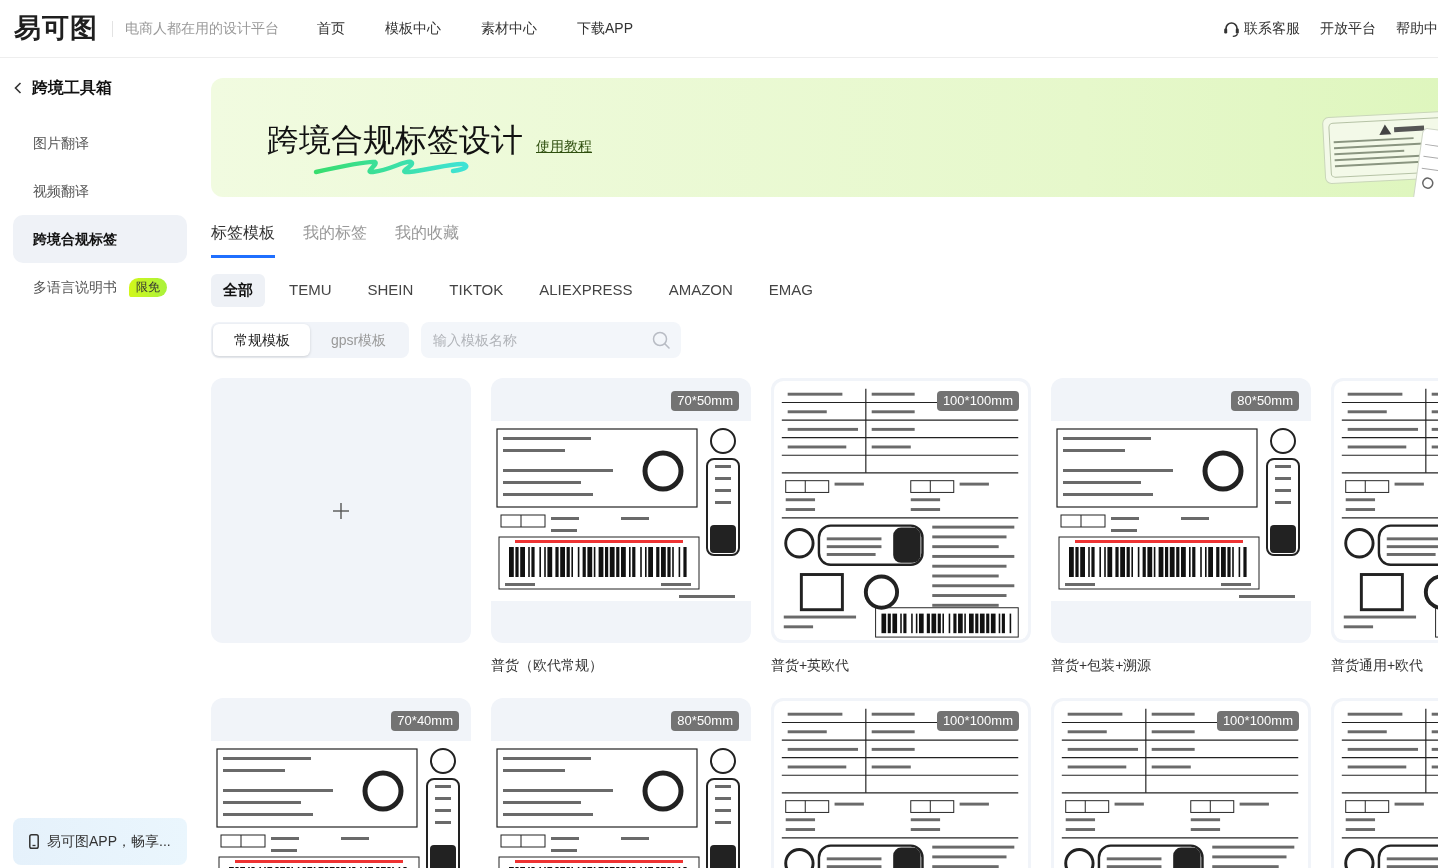  Describe the element at coordinates (238, 290) in the screenshot. I see `platform-filter: 全部` at that location.